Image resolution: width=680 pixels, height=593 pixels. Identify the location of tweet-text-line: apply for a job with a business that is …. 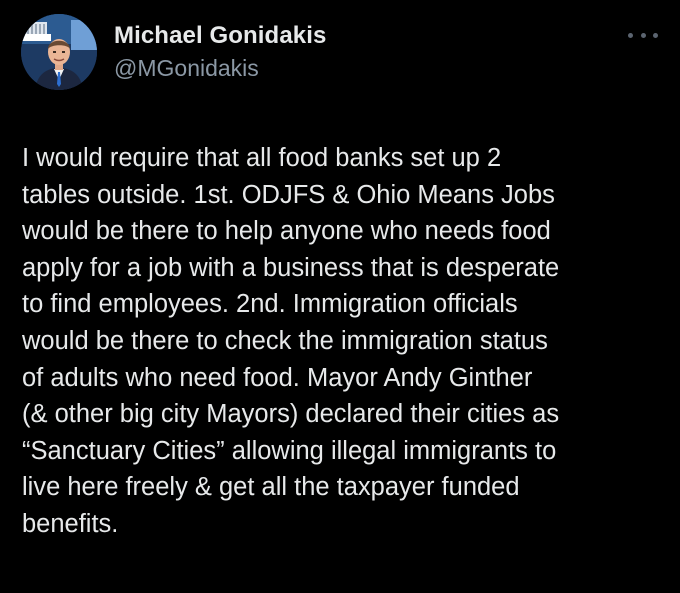
(291, 267).